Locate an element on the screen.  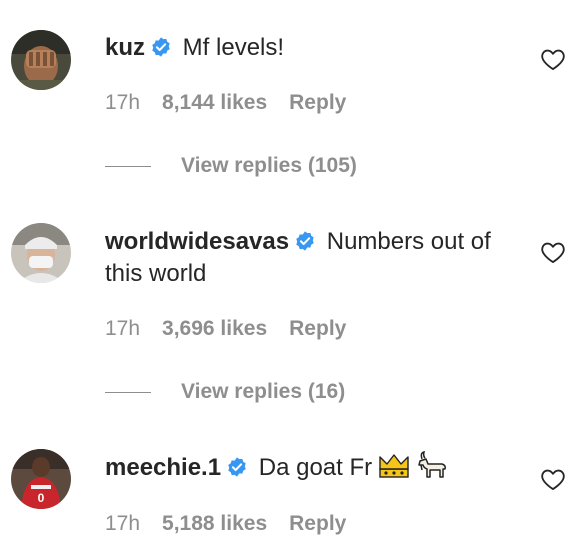
comment-username: meechie.1 is located at coordinates (163, 467).